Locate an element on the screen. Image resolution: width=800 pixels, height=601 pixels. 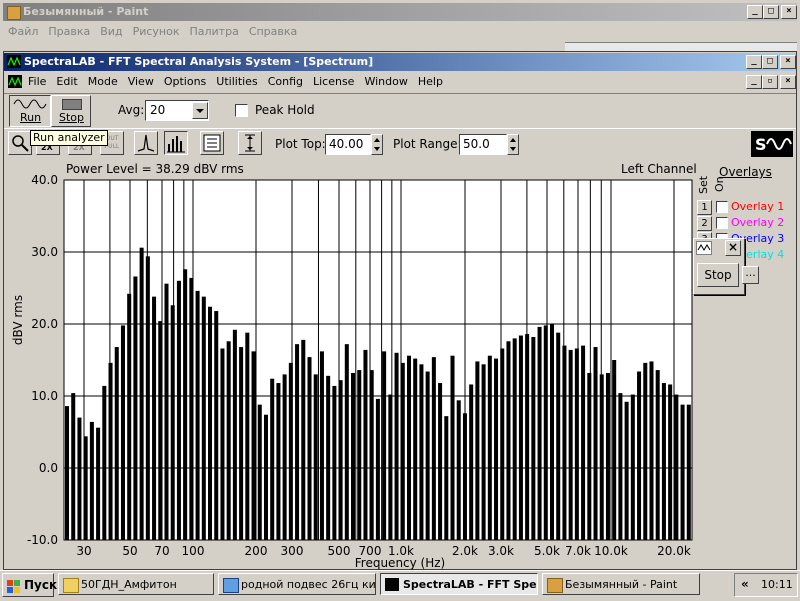
bar-graph-icon is located at coordinates (176, 144).